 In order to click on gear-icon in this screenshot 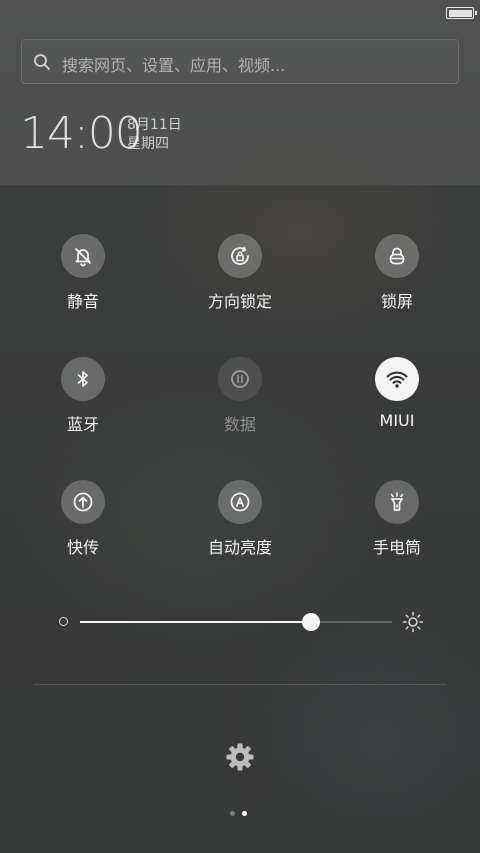, I will do `click(240, 757)`.